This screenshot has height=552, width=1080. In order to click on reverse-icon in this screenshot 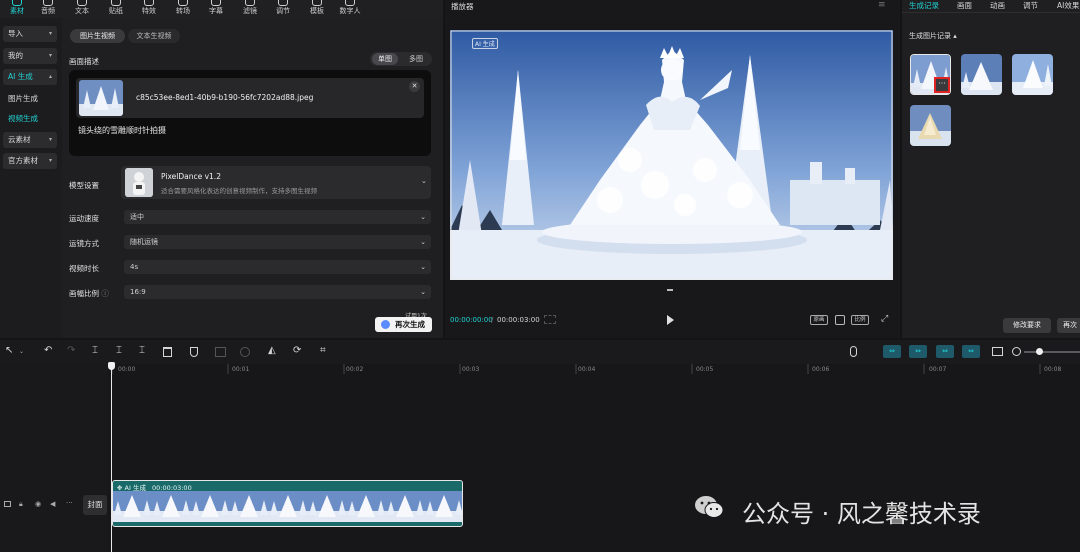, I will do `click(245, 352)`.